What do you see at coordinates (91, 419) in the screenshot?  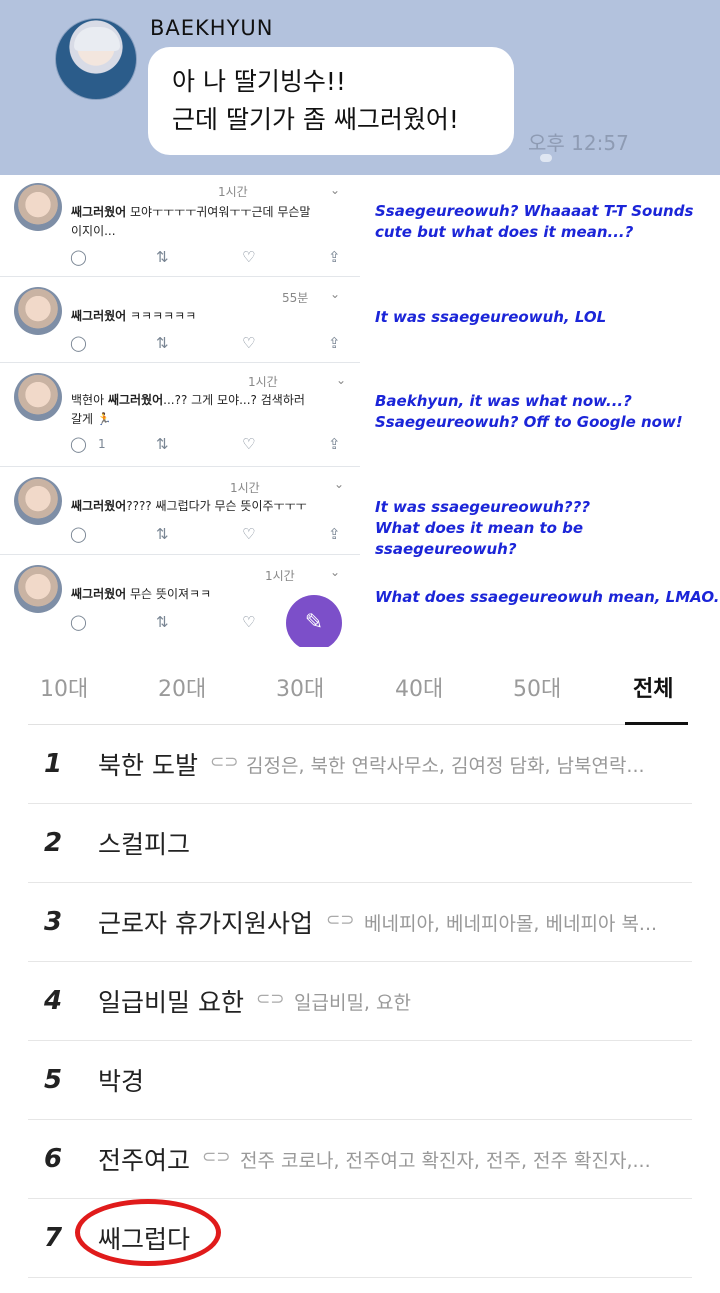 I see `tweet-text-line-2: 갈게 🏃` at bounding box center [91, 419].